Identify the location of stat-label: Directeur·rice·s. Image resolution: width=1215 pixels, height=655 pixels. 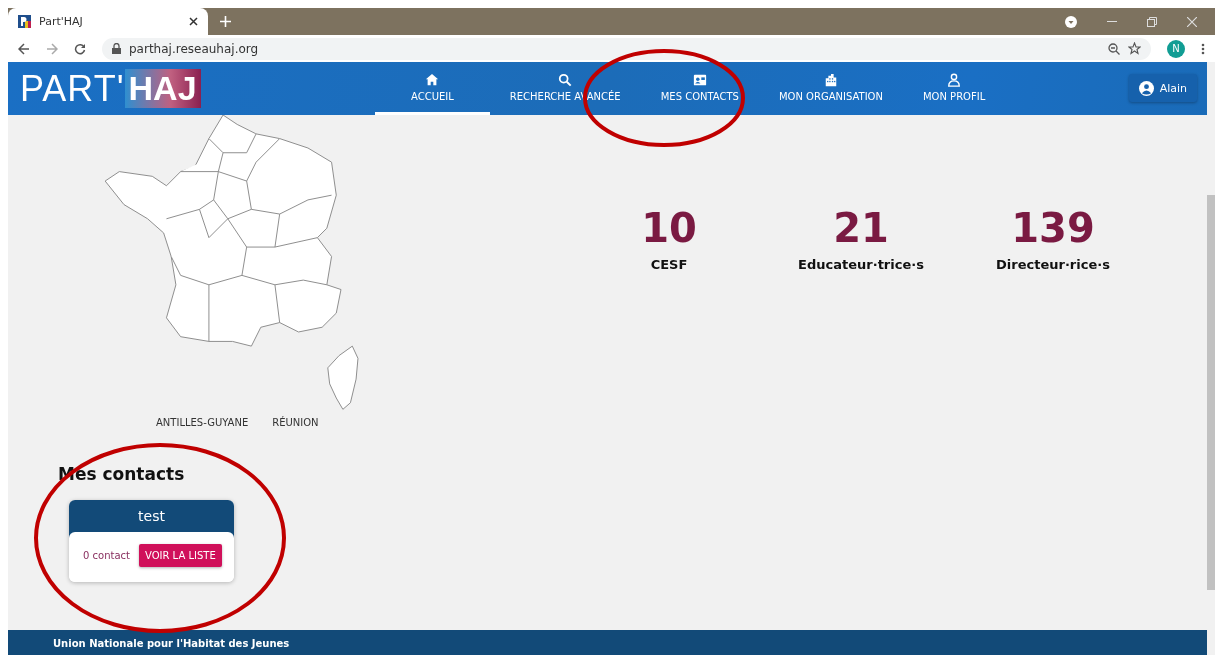
(1053, 264).